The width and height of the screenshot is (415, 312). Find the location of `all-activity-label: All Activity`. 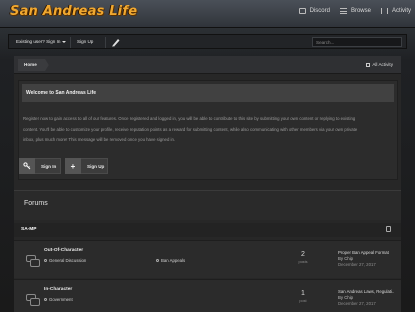

all-activity-label: All Activity is located at coordinates (382, 64).